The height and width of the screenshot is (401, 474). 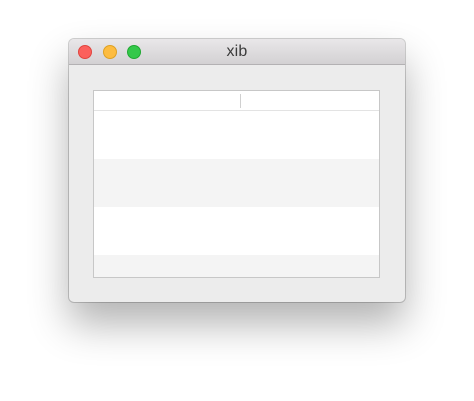 I want to click on table-header, so click(x=236, y=101).